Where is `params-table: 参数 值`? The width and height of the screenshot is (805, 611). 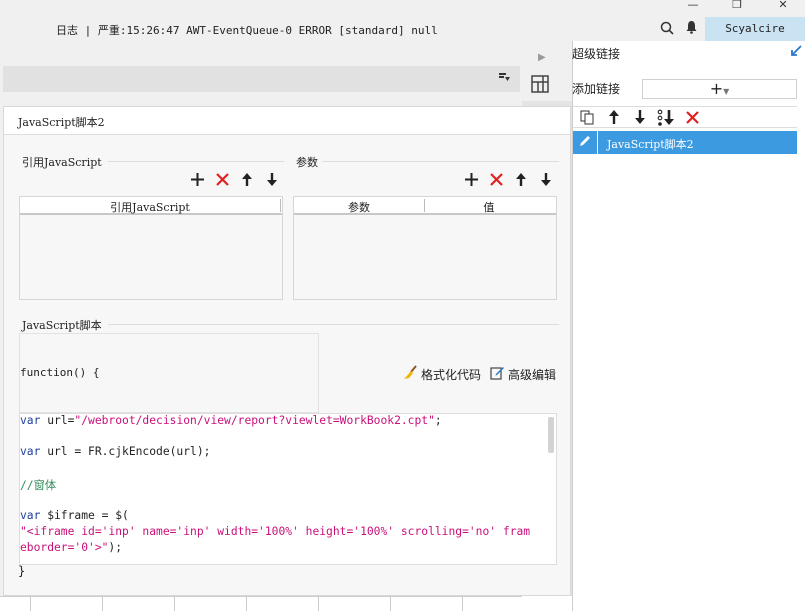
params-table: 参数 值 is located at coordinates (425, 248).